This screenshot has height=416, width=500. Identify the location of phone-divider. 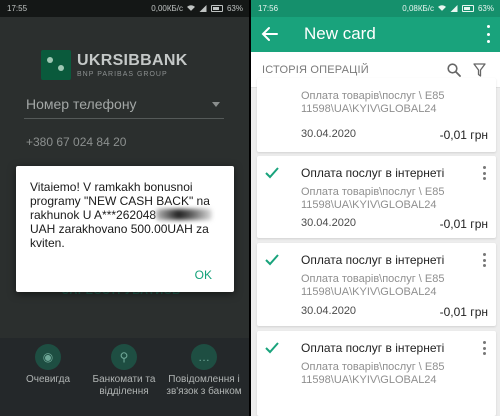
(124, 118).